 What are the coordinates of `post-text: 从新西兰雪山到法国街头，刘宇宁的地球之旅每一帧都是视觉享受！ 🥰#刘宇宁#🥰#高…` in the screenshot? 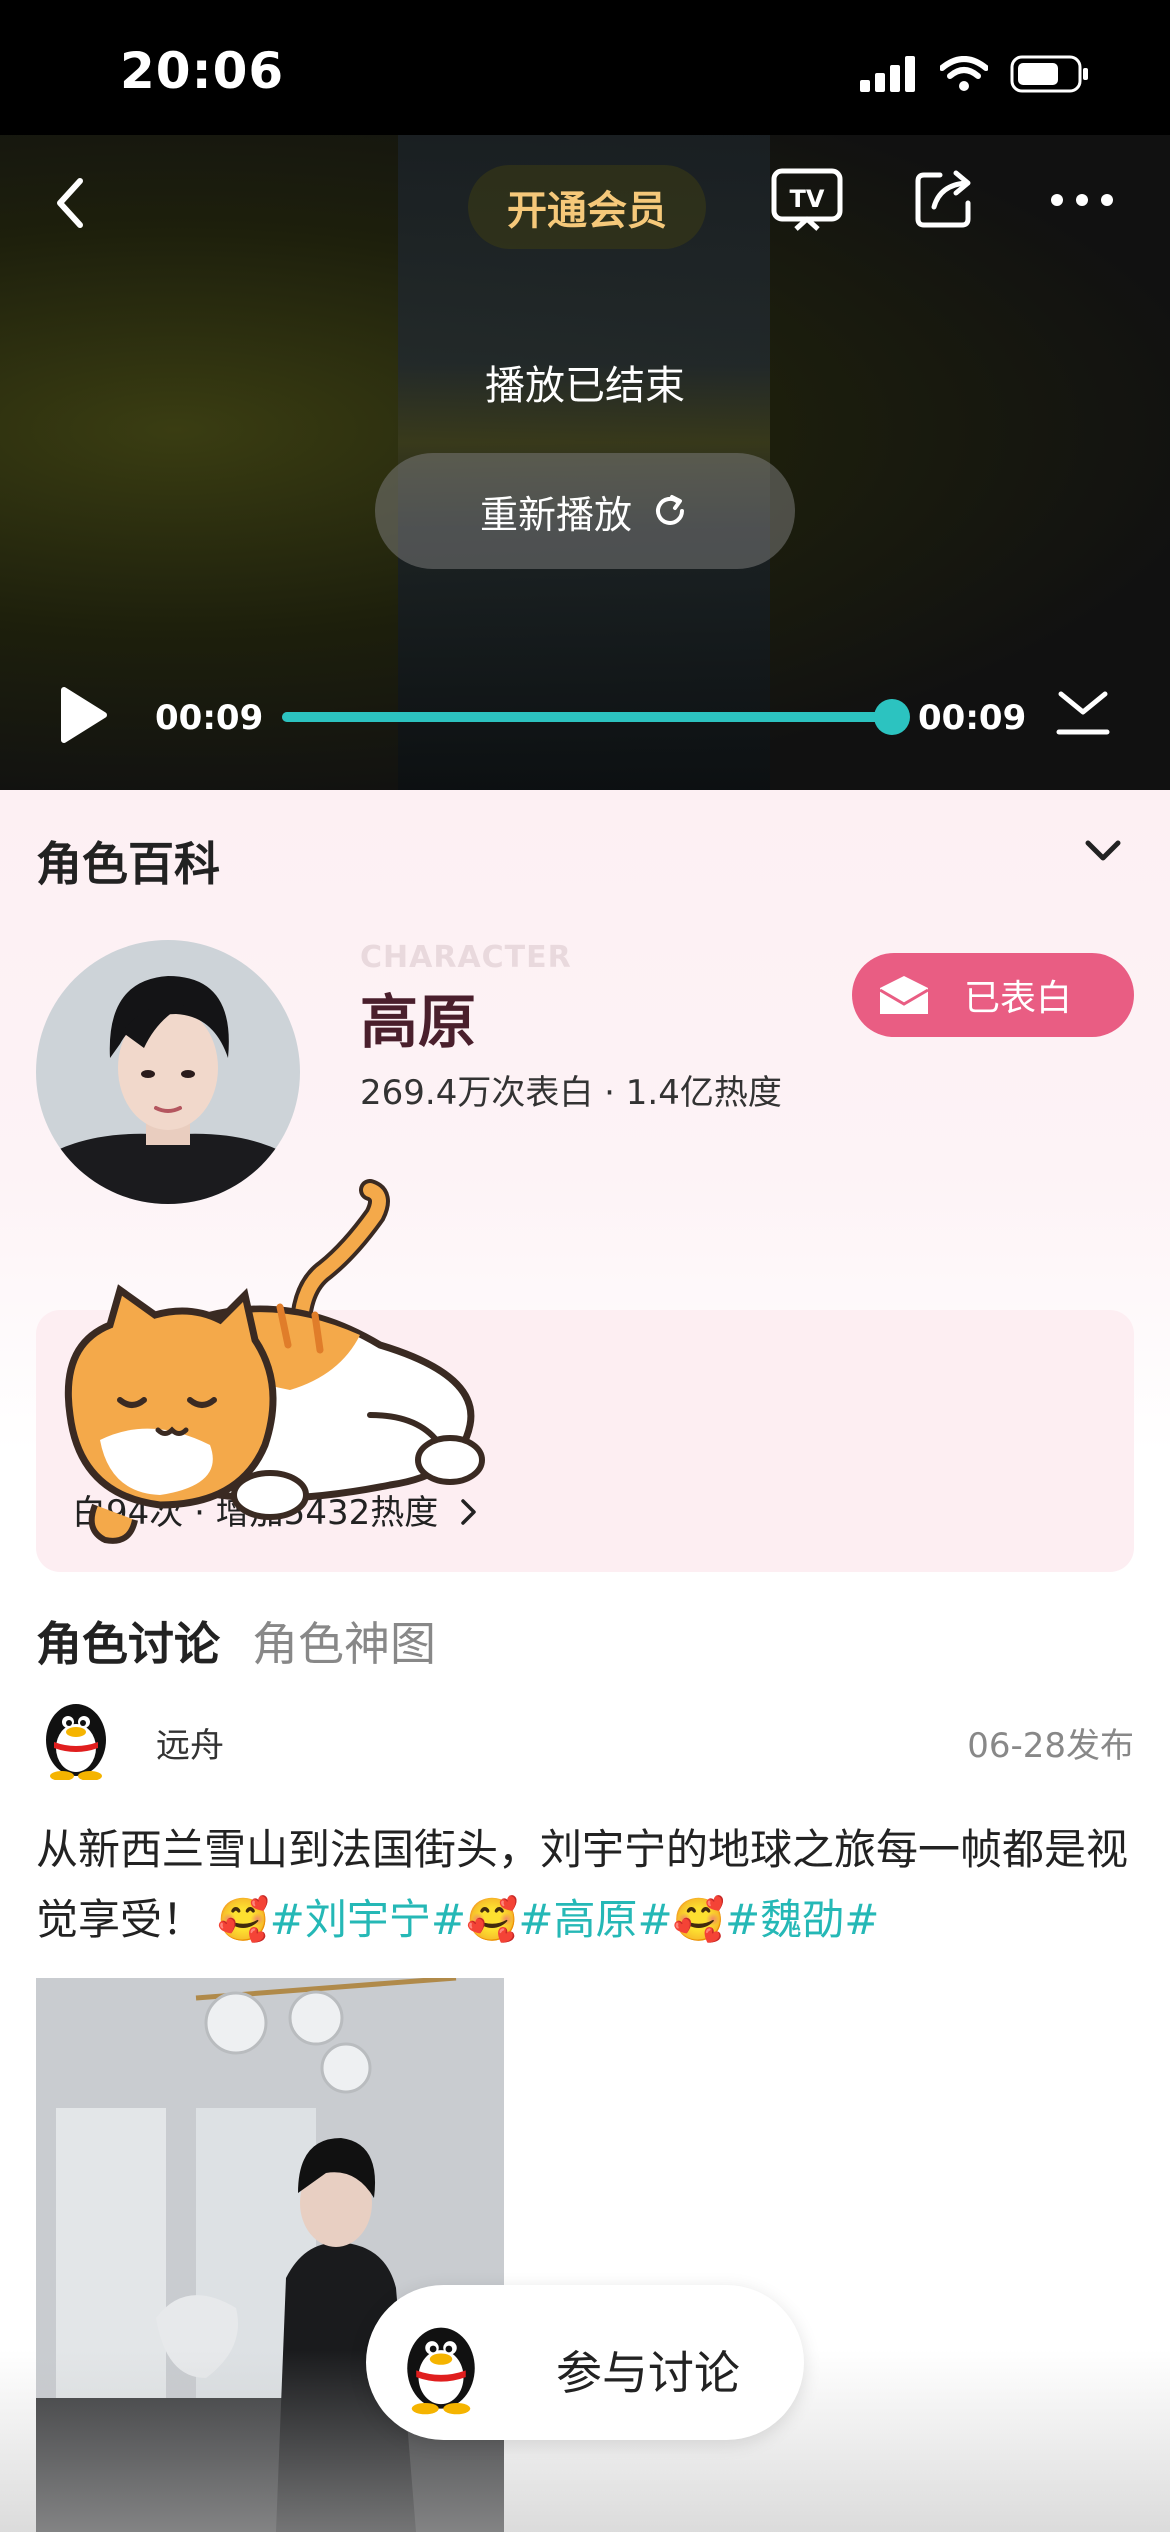 It's located at (585, 1885).